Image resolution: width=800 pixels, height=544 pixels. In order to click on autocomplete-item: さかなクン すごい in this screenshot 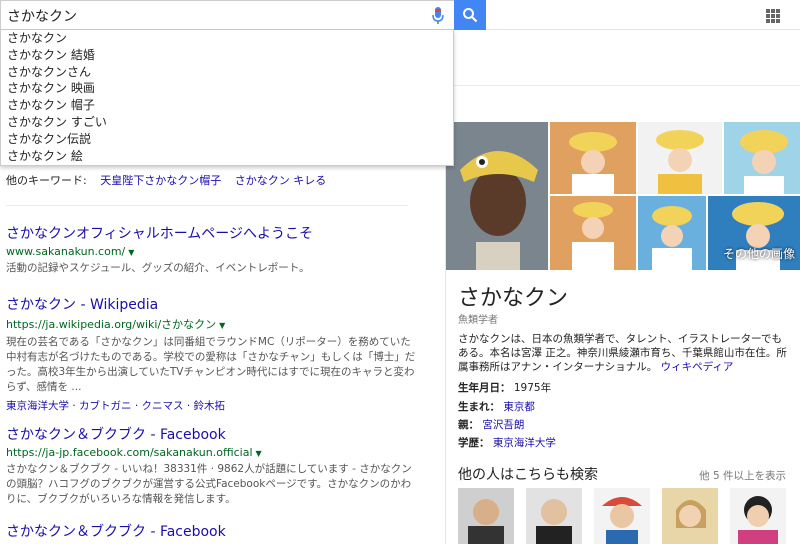, I will do `click(227, 122)`.